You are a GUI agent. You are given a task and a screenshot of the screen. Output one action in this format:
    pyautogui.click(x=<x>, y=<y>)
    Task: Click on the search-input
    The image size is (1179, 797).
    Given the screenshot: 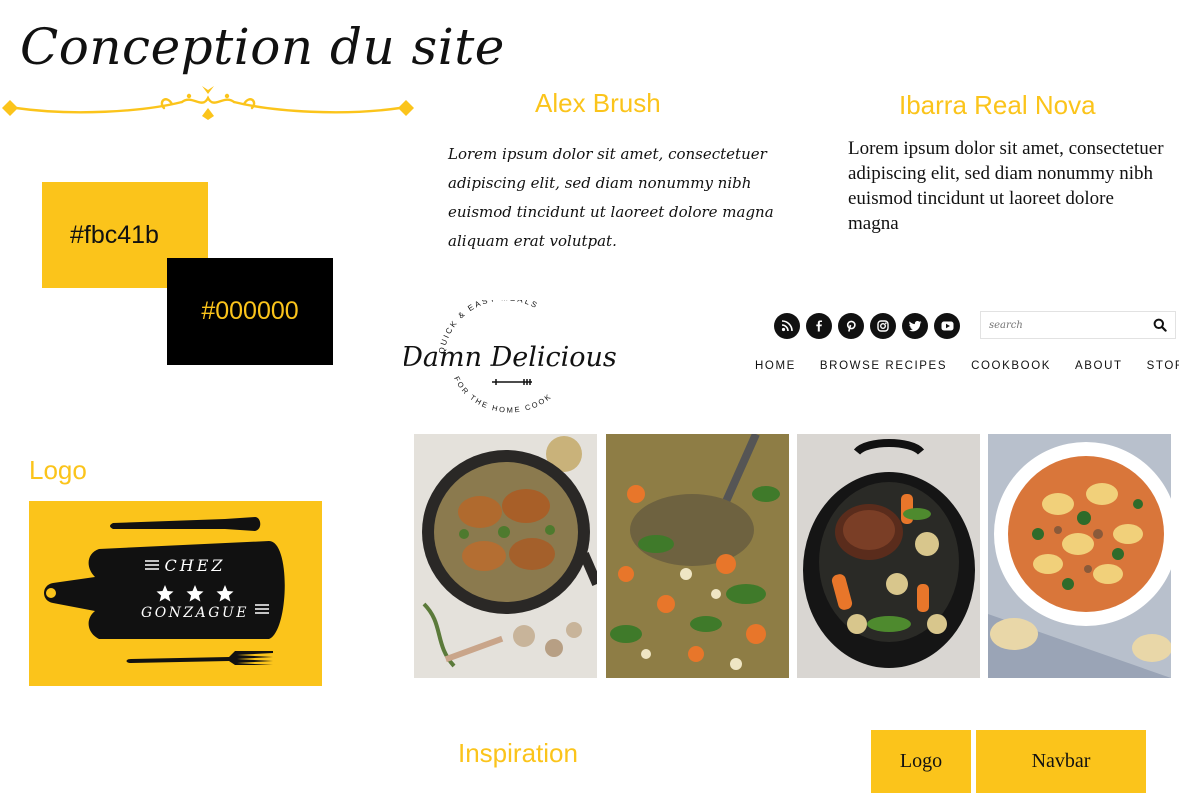 What is the action you would take?
    pyautogui.click(x=1069, y=325)
    